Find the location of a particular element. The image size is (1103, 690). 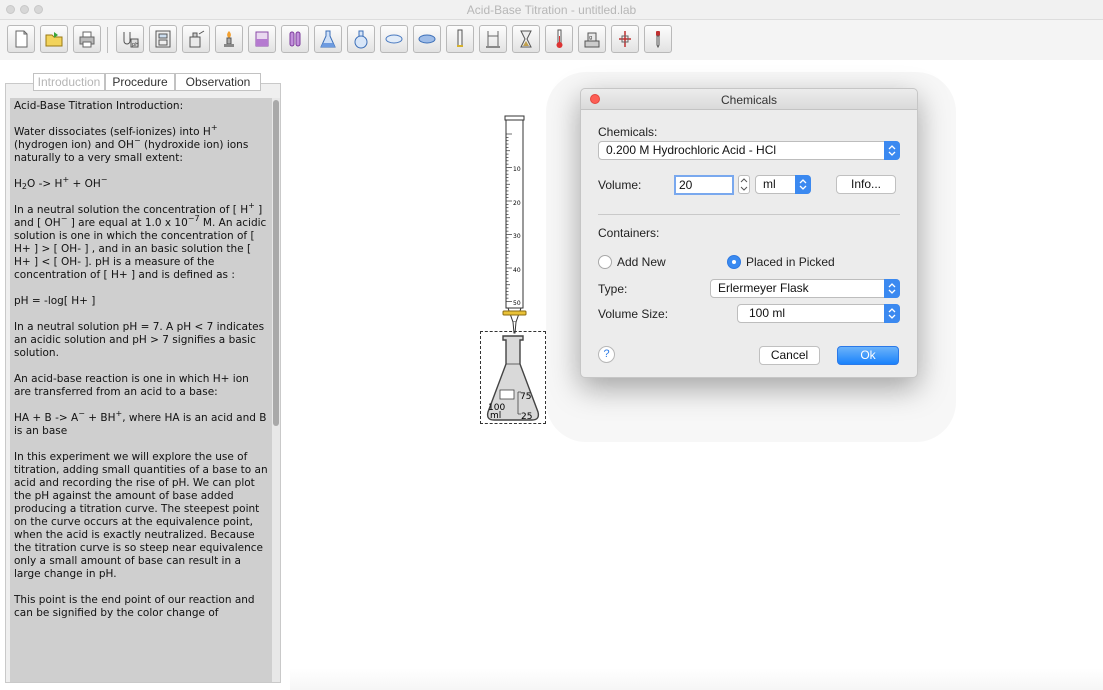

burette-stand-icon is located at coordinates (493, 39).